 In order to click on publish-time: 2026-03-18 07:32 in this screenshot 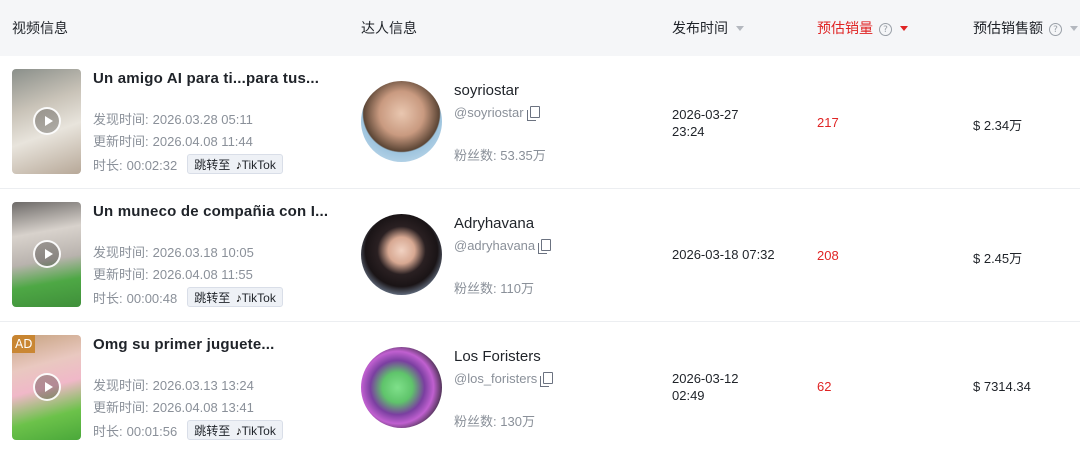, I will do `click(723, 254)`.